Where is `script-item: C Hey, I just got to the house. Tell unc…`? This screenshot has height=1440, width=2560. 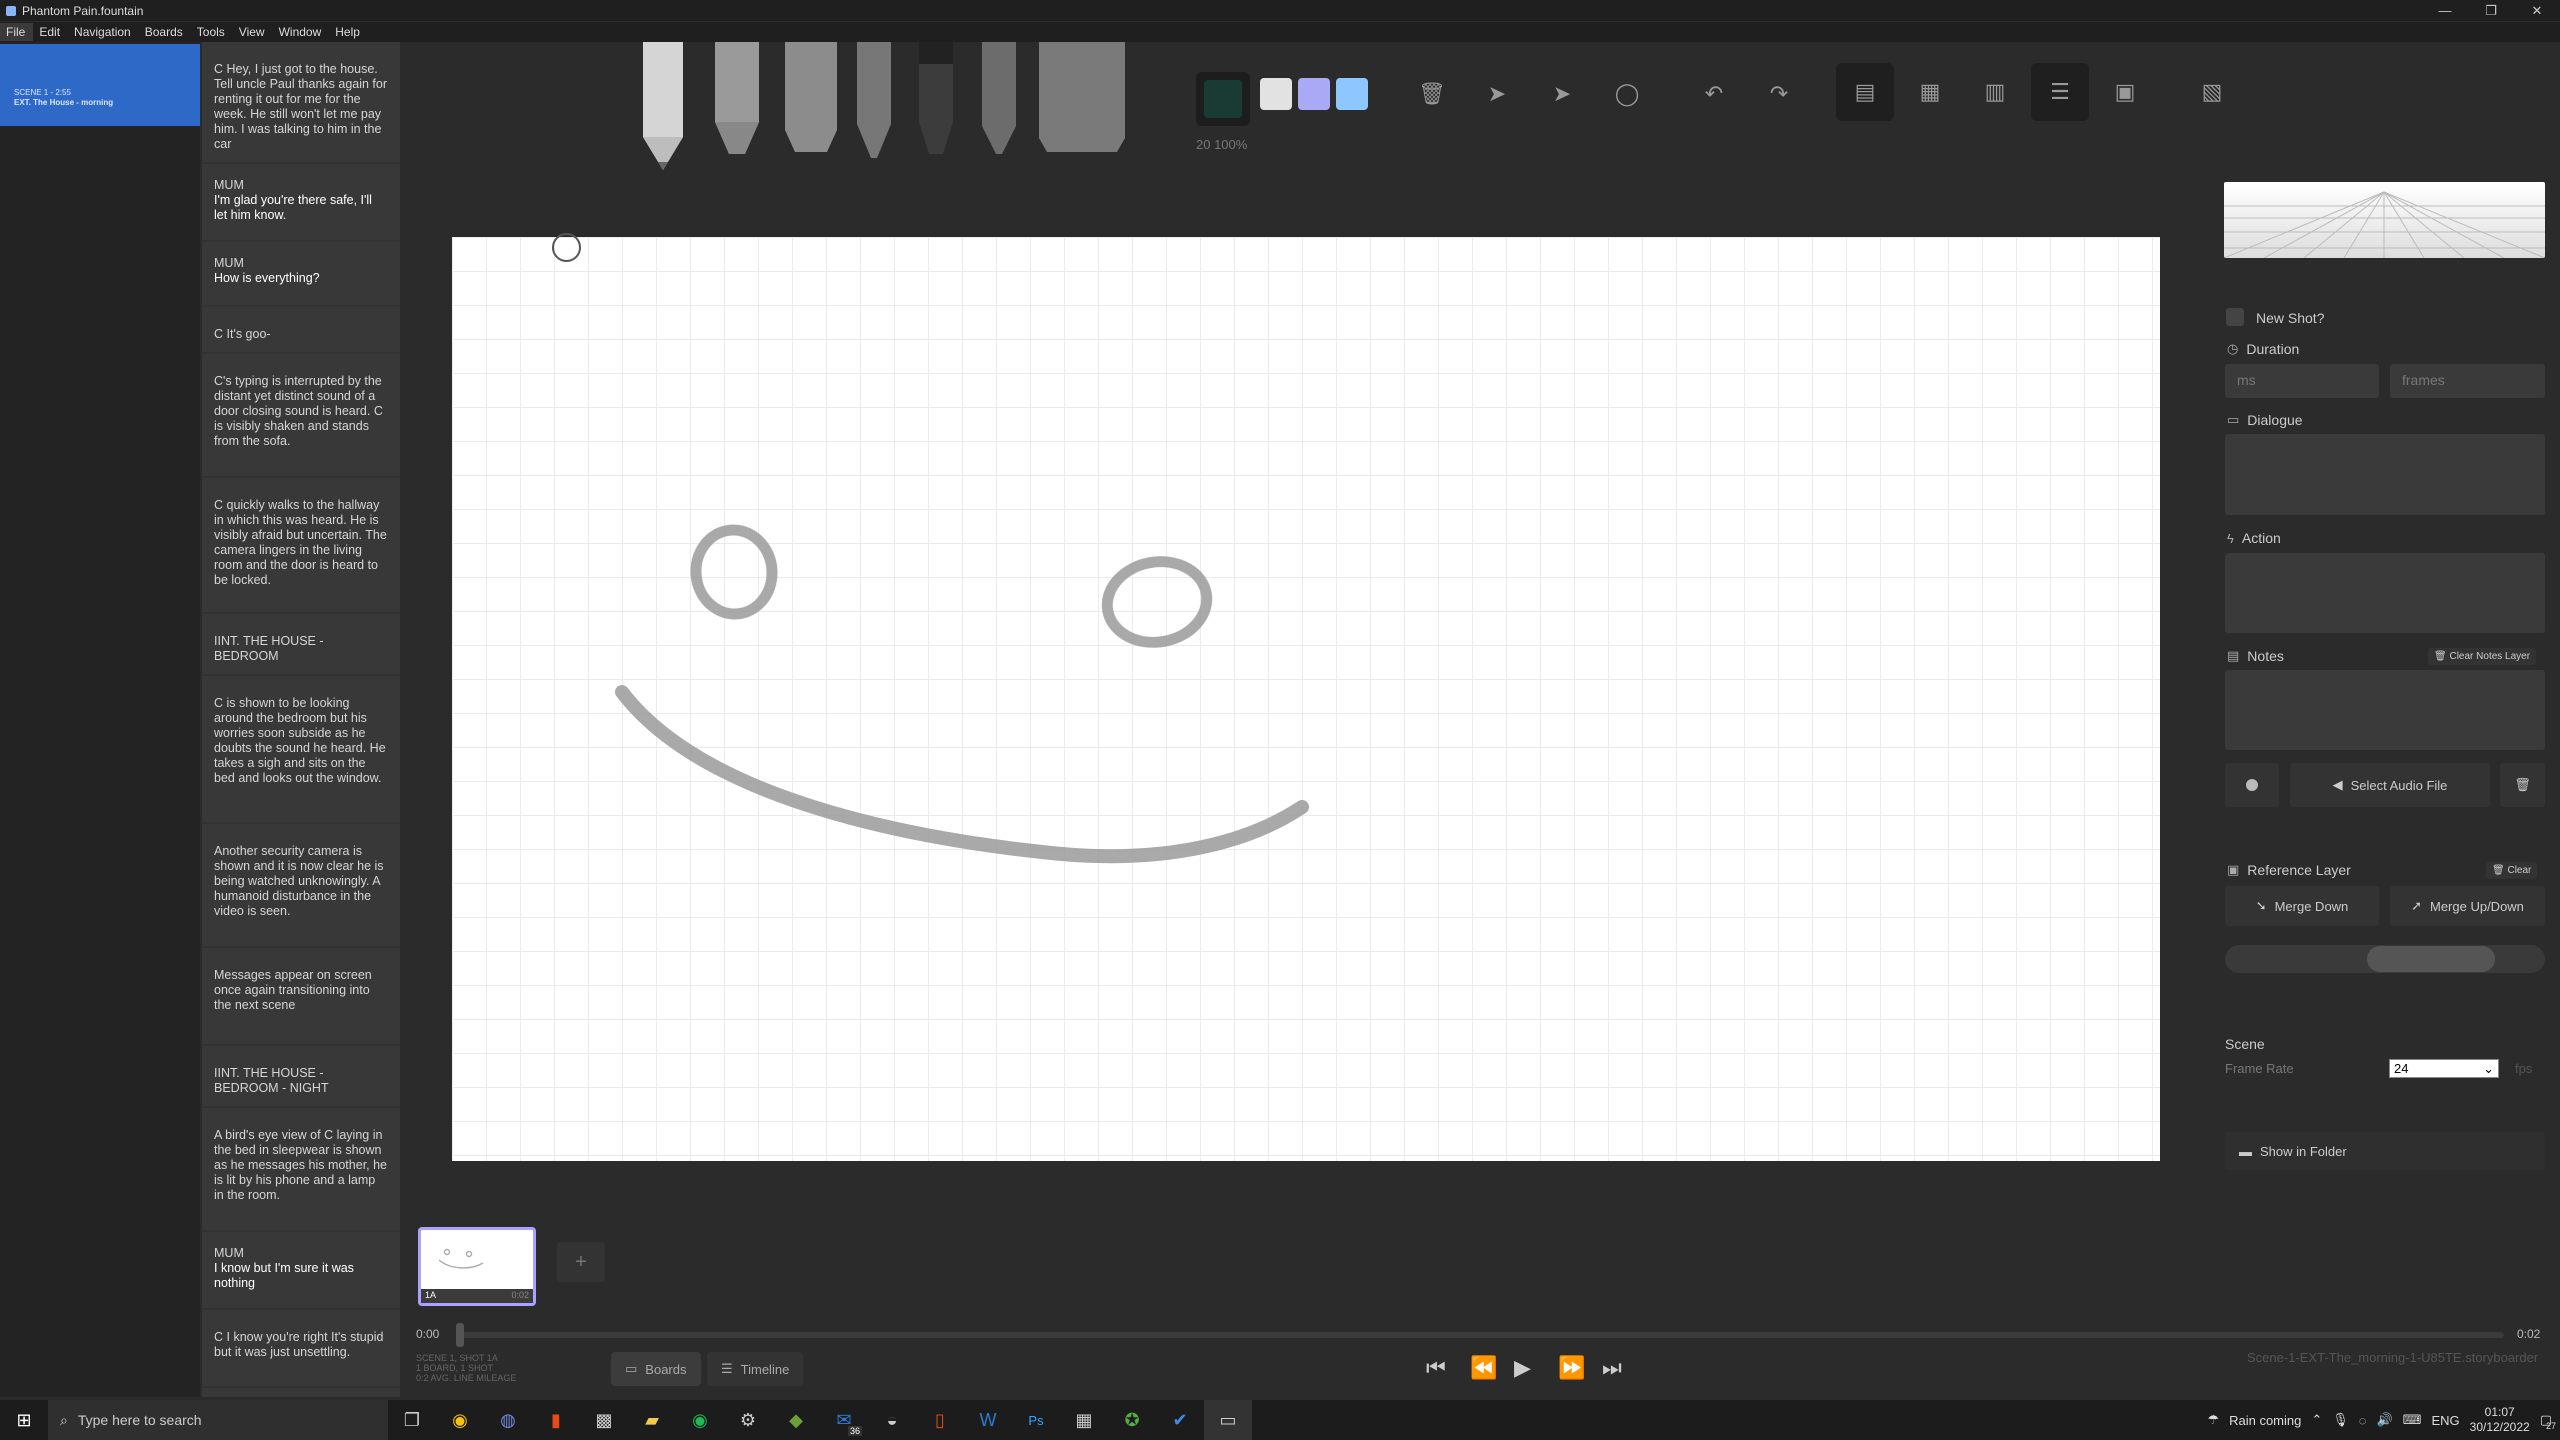
script-item: C Hey, I just got to the house. Tell unc… is located at coordinates (301, 102).